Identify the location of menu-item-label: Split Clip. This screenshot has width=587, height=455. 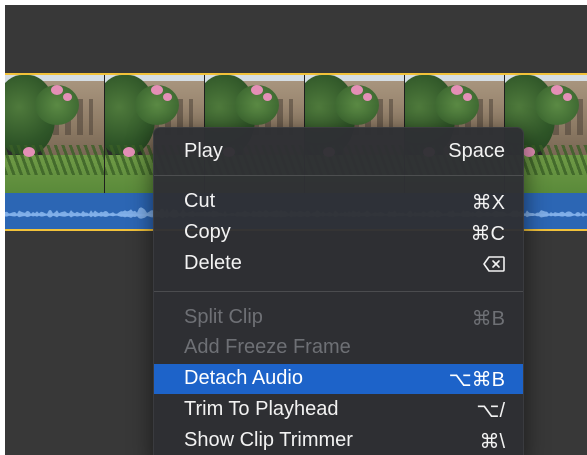
(223, 317).